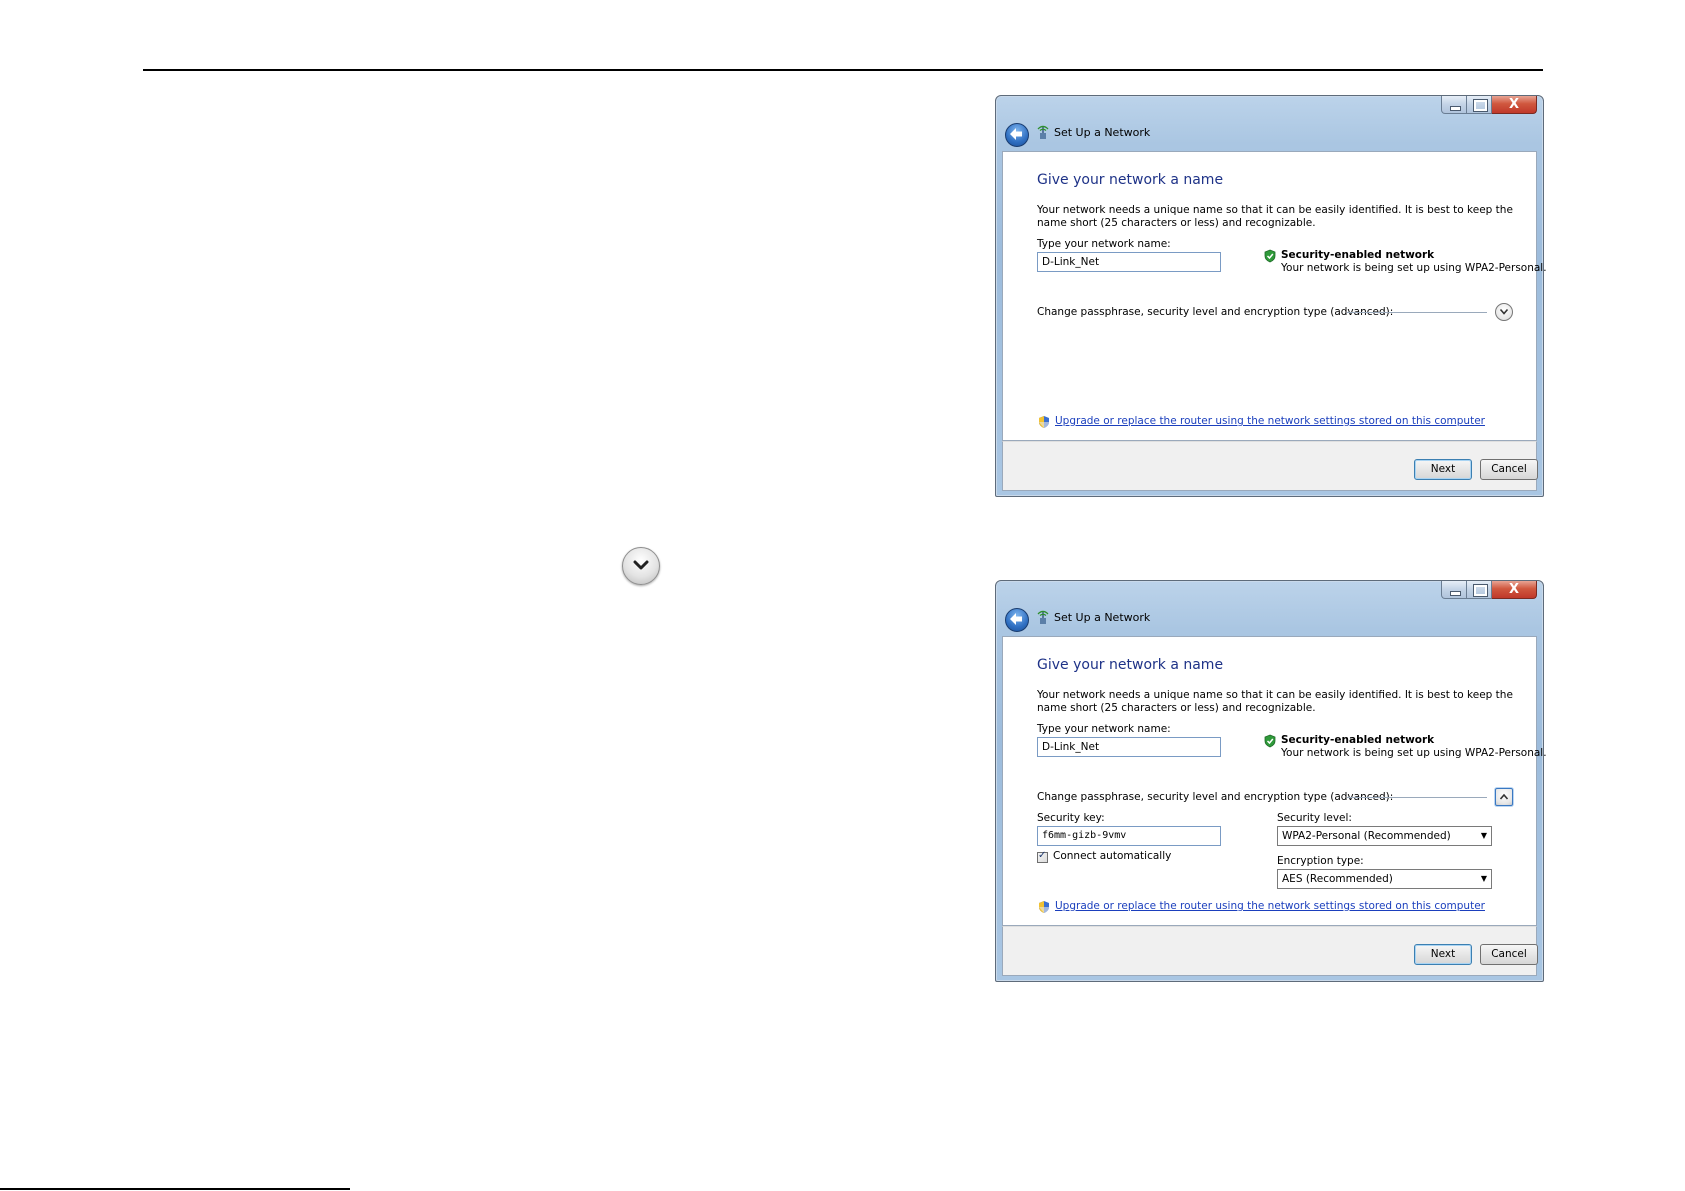 This screenshot has width=1685, height=1191. What do you see at coordinates (1112, 856) in the screenshot?
I see `connect-automatically-label: Connect automatically` at bounding box center [1112, 856].